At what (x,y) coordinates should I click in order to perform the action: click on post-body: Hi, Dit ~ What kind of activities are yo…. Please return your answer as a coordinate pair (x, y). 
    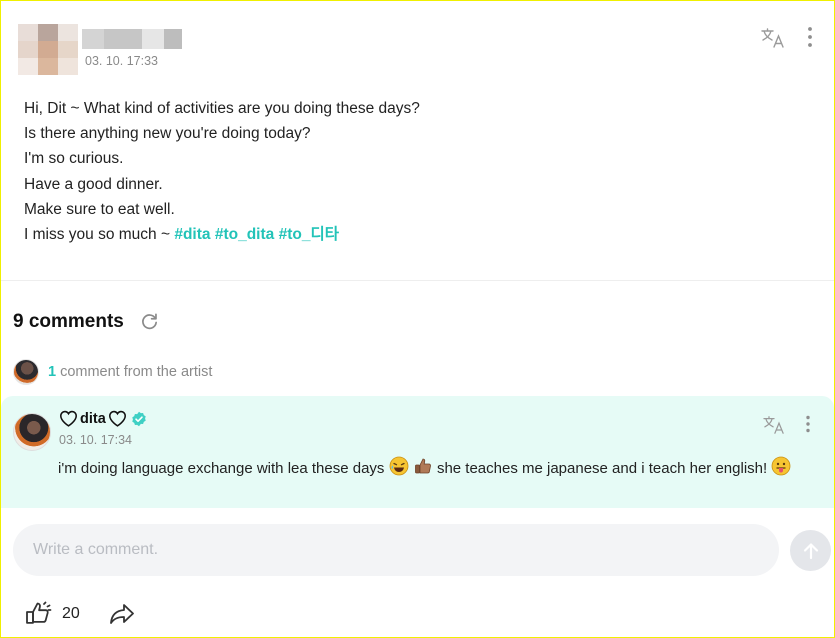
    Looking at the image, I should click on (222, 171).